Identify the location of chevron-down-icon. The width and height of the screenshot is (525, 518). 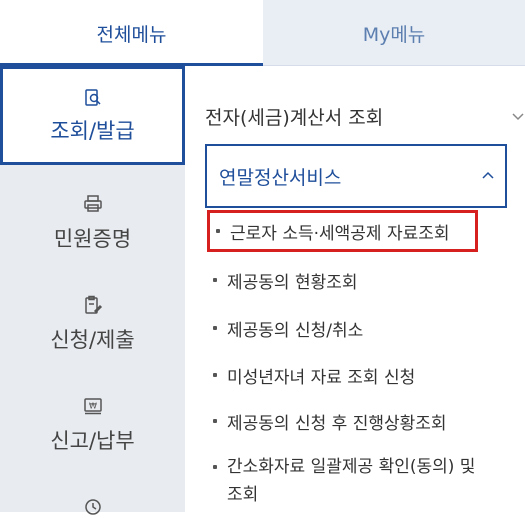
(518, 116).